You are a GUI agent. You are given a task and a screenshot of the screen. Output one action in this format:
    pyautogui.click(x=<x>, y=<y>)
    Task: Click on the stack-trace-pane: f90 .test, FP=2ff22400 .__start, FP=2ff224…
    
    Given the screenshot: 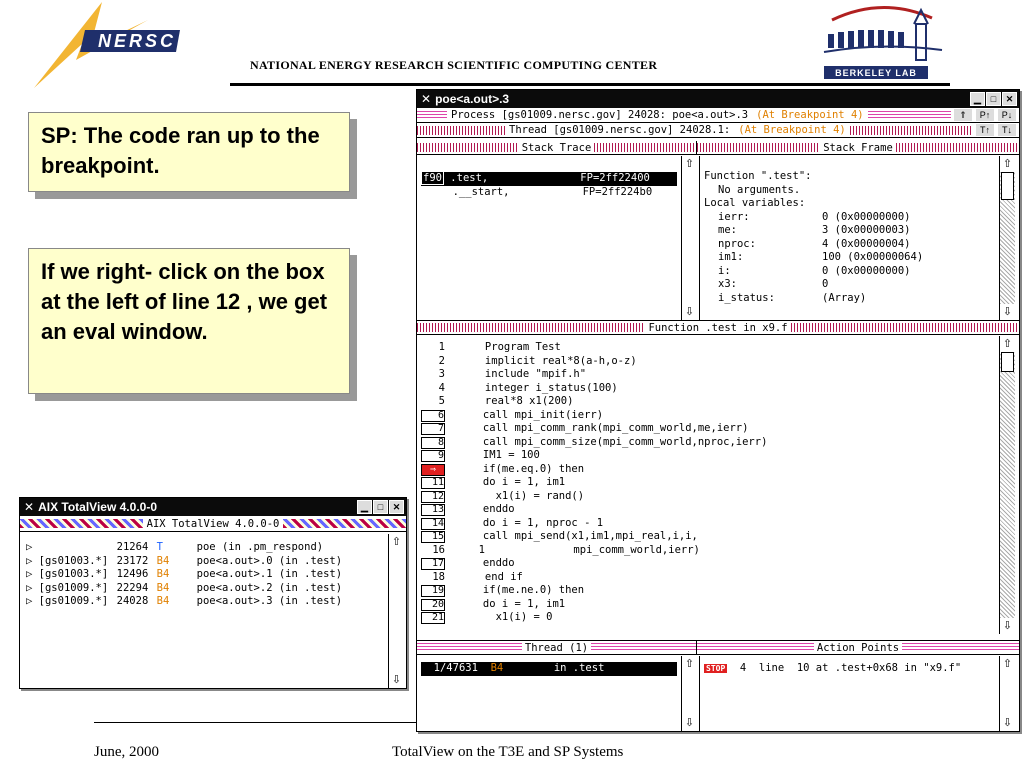 What is the action you would take?
    pyautogui.click(x=549, y=238)
    